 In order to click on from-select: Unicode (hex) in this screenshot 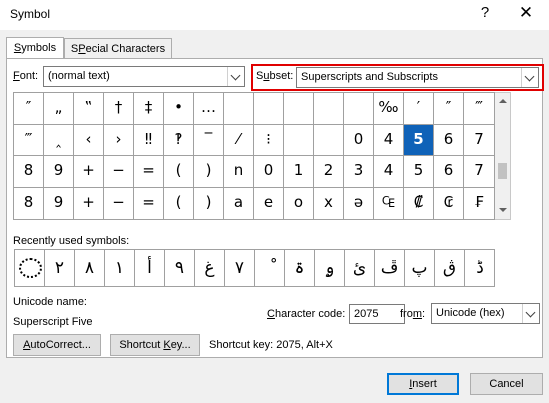, I will do `click(485, 313)`.